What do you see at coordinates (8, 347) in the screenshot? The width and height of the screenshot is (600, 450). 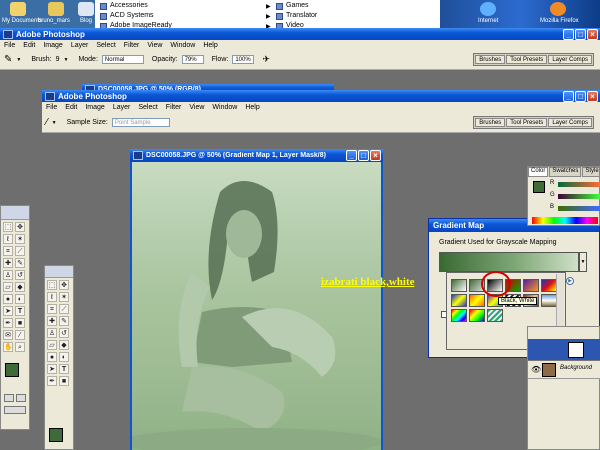 I see `hand-tool-icon: ✋` at bounding box center [8, 347].